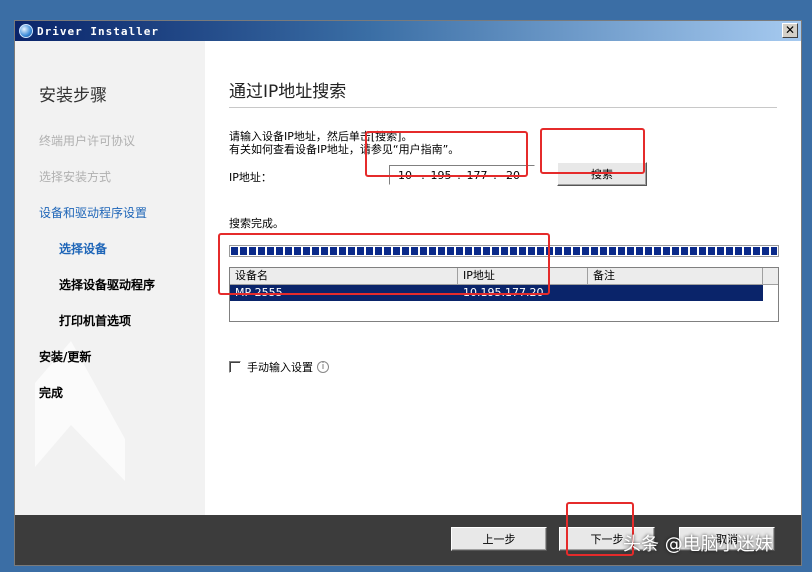 This screenshot has width=812, height=572. I want to click on window-title: Driver Installer, so click(98, 31).